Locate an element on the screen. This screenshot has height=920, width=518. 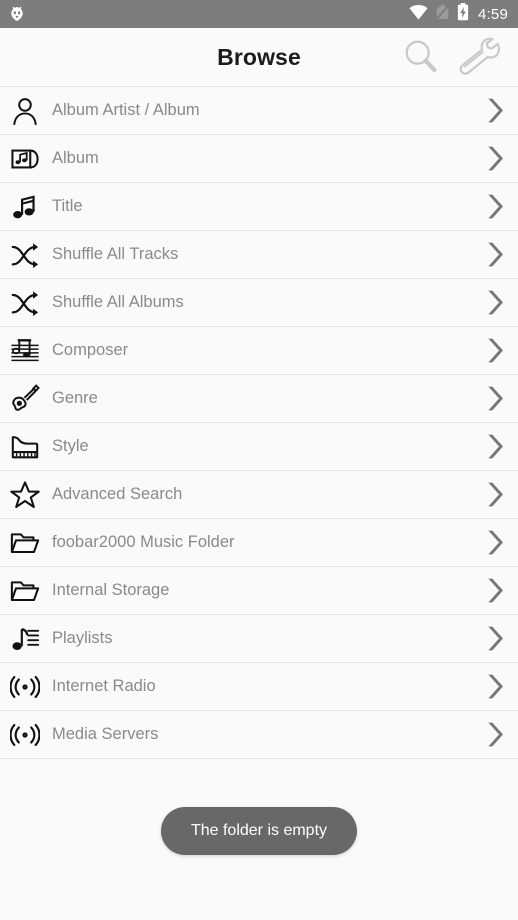
wrench-icon is located at coordinates (479, 57).